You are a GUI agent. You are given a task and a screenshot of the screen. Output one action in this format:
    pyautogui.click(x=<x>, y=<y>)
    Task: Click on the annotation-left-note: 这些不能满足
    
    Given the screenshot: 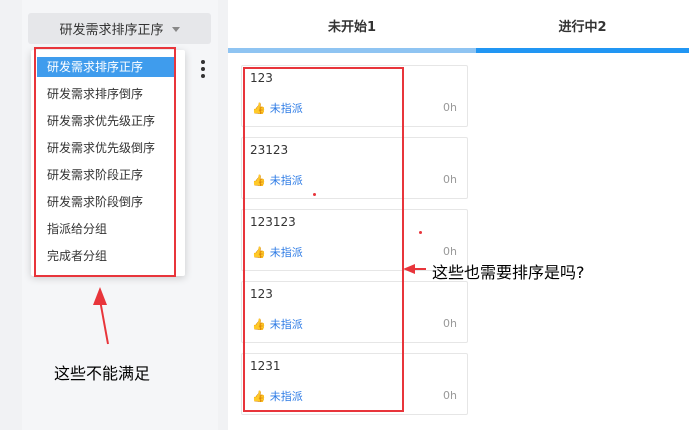 What is the action you would take?
    pyautogui.click(x=102, y=373)
    